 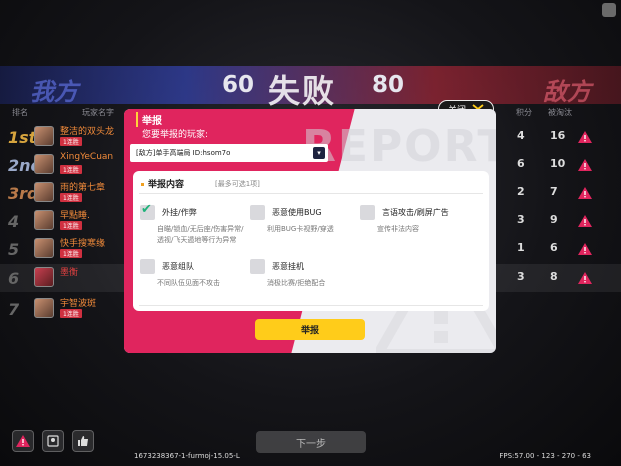 I want to click on eliminated: 10, so click(x=558, y=163).